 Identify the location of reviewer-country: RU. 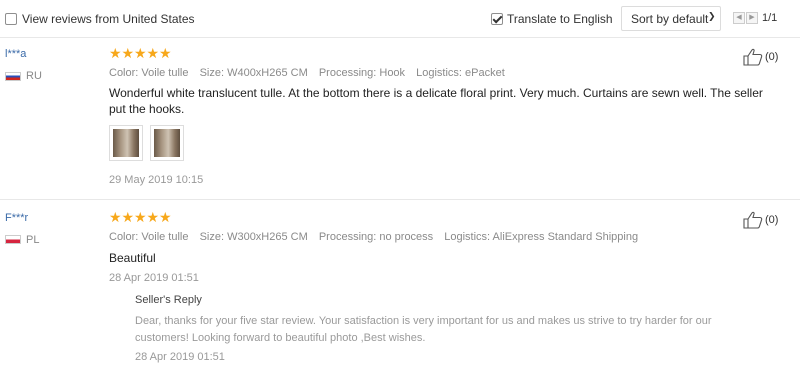
(34, 76).